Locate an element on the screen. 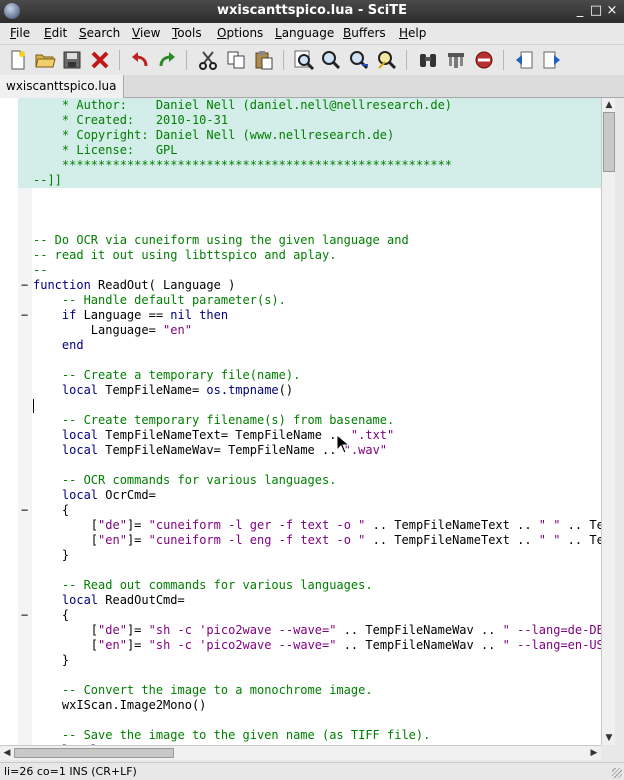  redo-icon is located at coordinates (167, 60).